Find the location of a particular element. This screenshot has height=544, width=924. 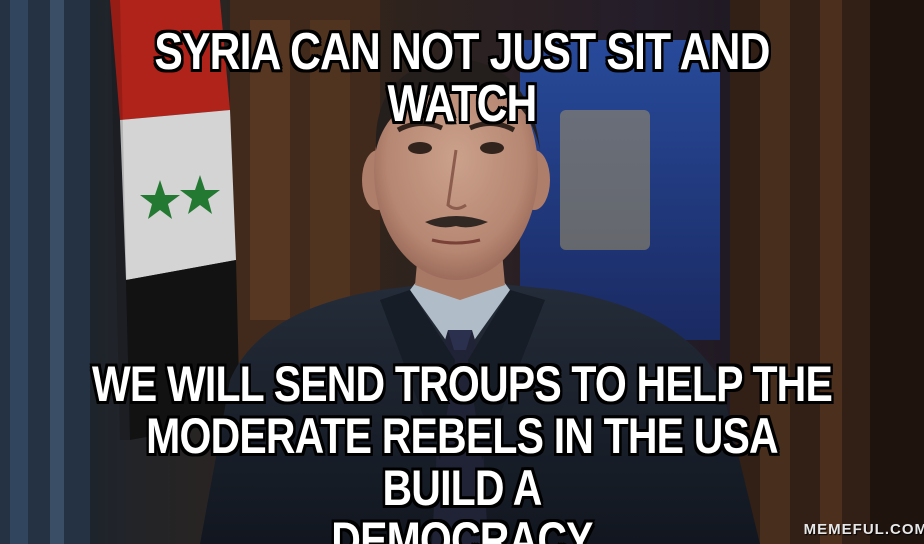

bottom-caption-line-1: WE WILL SEND TROUPS TO HELP THE is located at coordinates (462, 384).